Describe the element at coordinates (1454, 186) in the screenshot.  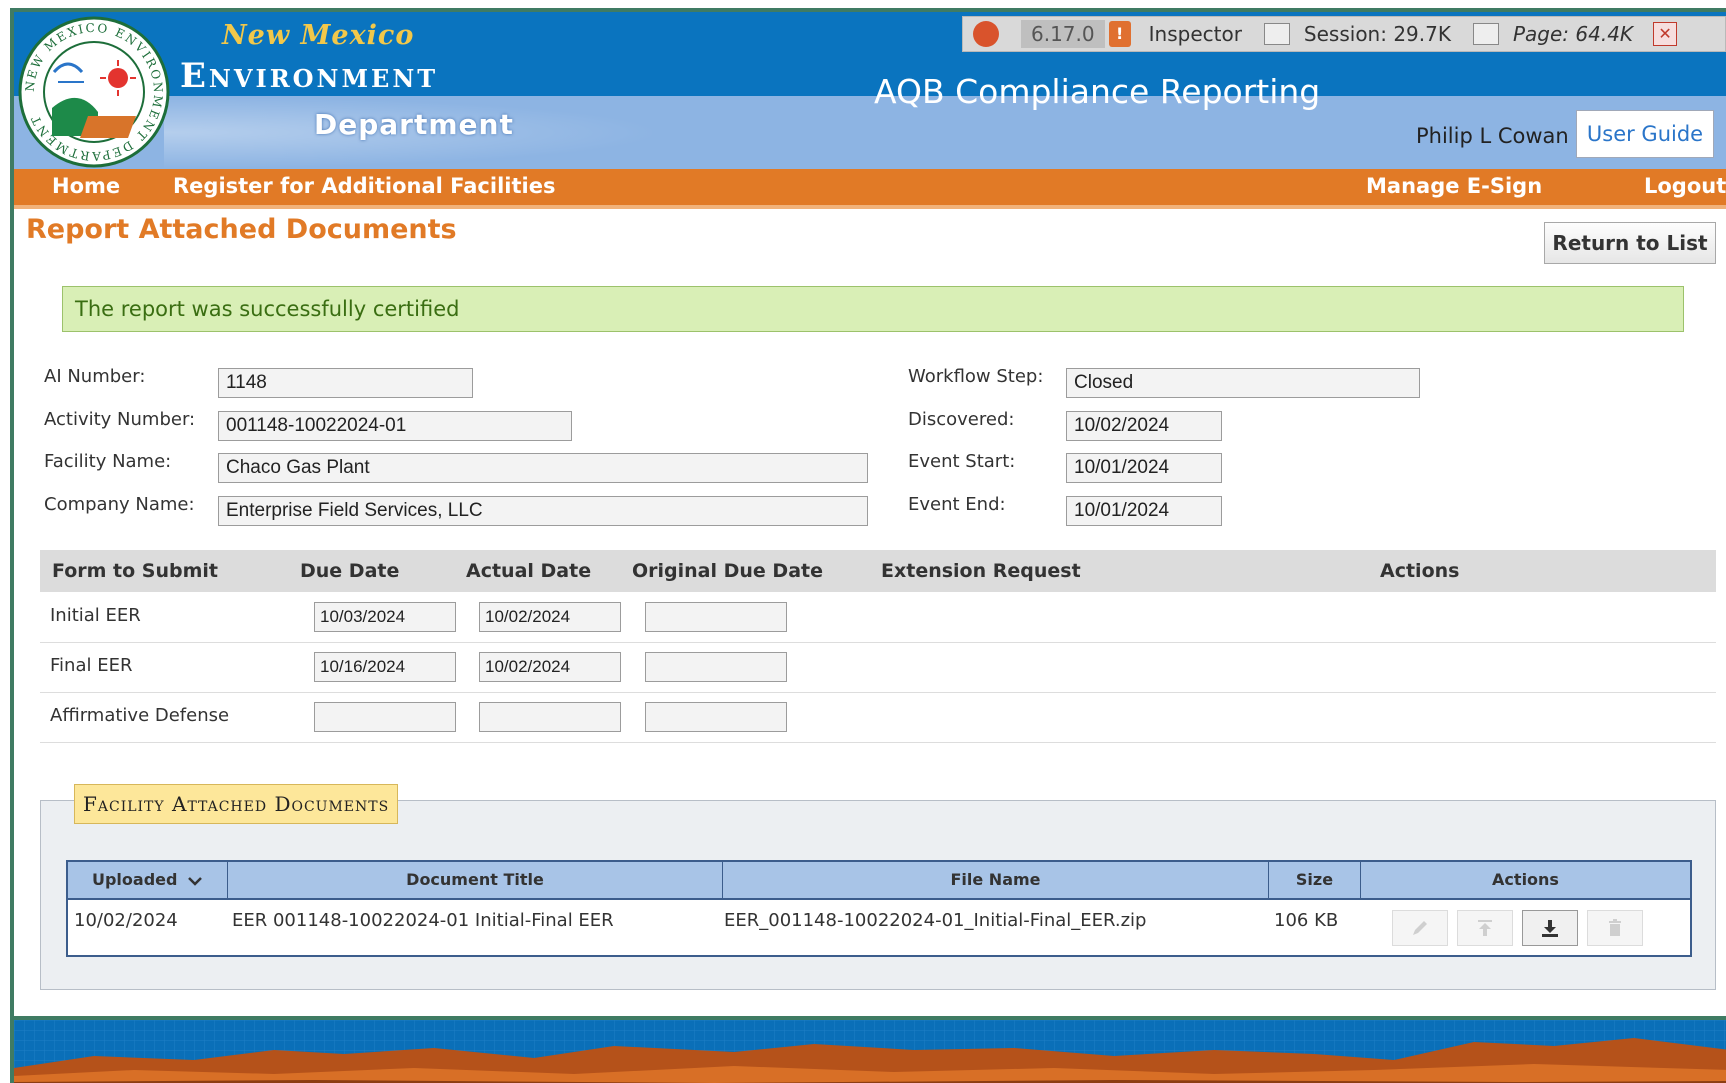
I see `nav-manage-esign: Manage E-Sign` at that location.